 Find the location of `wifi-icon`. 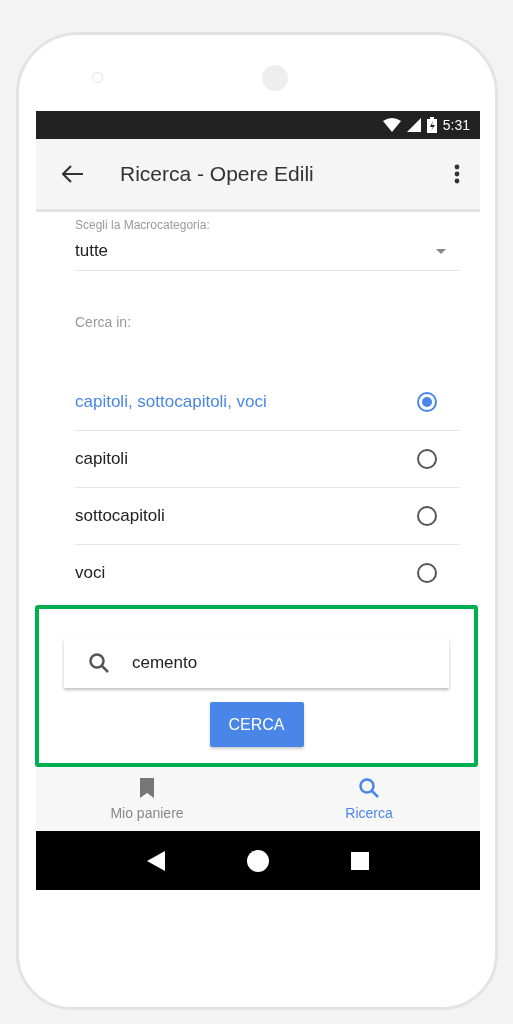

wifi-icon is located at coordinates (391, 125).